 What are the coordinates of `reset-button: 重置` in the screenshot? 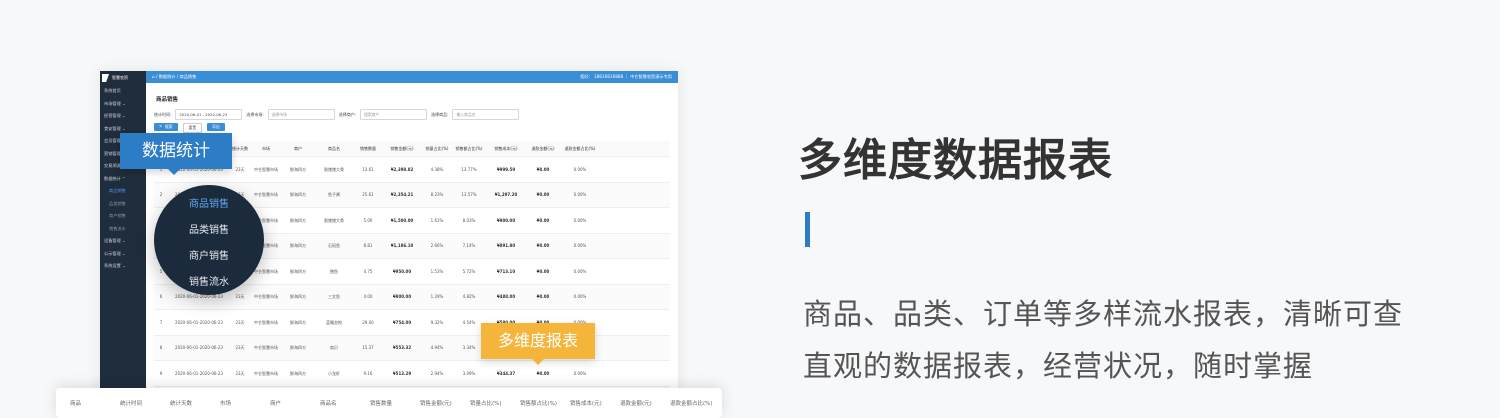 It's located at (192, 128).